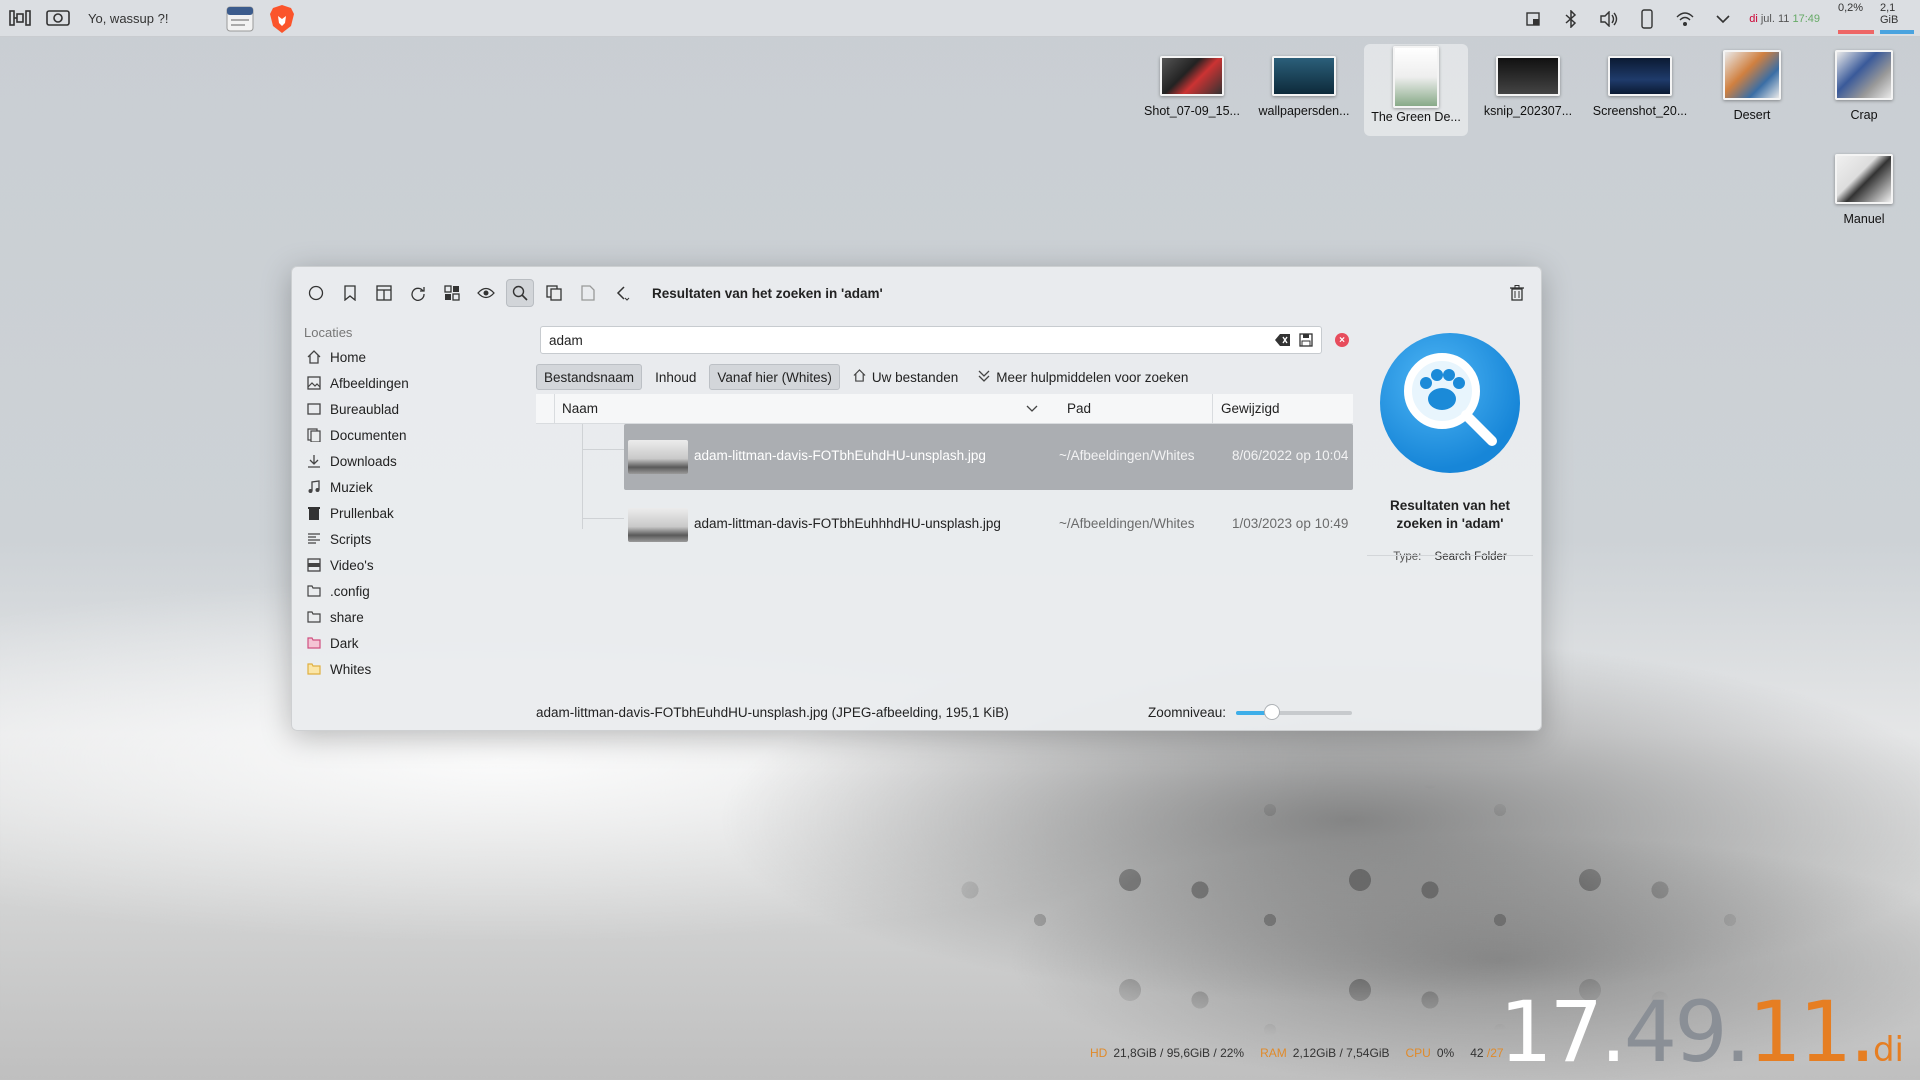 Image resolution: width=1920 pixels, height=1080 pixels. Describe the element at coordinates (314, 409) in the screenshot. I see `desktop-icon` at that location.